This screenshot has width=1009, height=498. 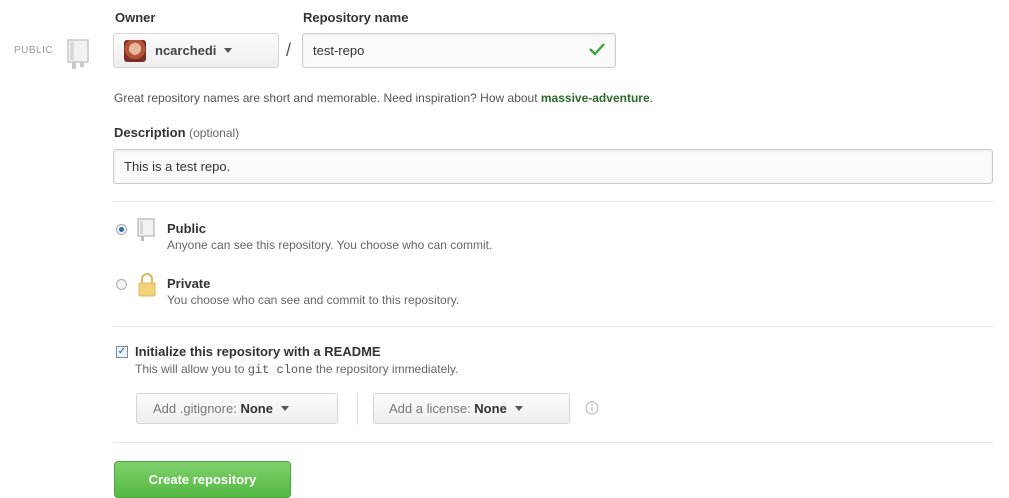 What do you see at coordinates (34, 50) in the screenshot?
I see `visibility-tag: PUBLIC` at bounding box center [34, 50].